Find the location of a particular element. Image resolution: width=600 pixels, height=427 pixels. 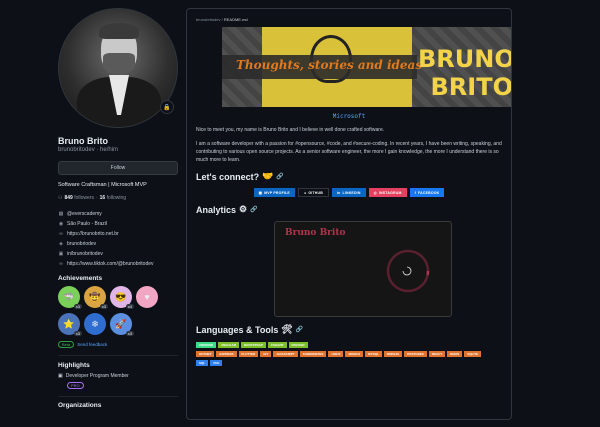

galaxy-brain-glyph: 🚀 is located at coordinates (121, 323).